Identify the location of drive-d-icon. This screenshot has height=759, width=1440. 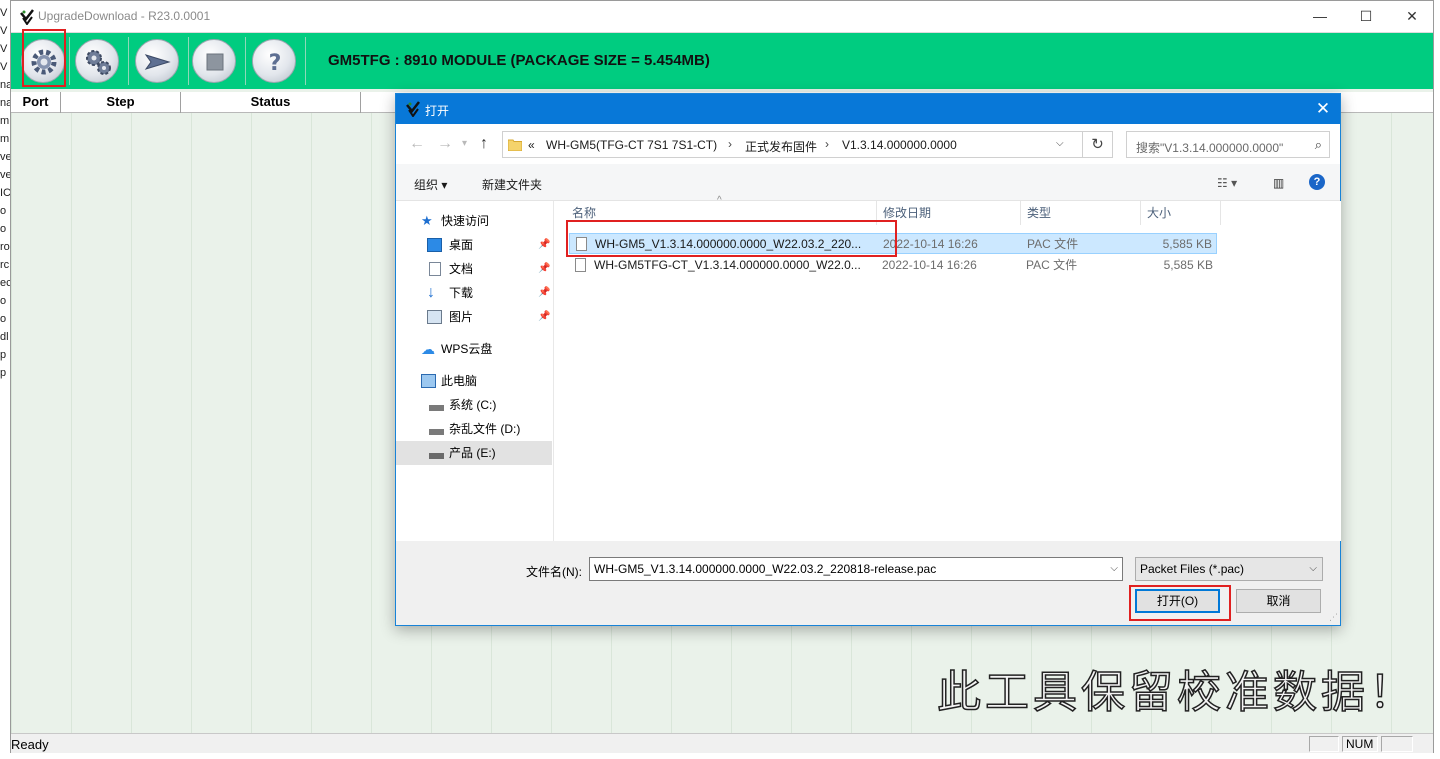
(436, 432).